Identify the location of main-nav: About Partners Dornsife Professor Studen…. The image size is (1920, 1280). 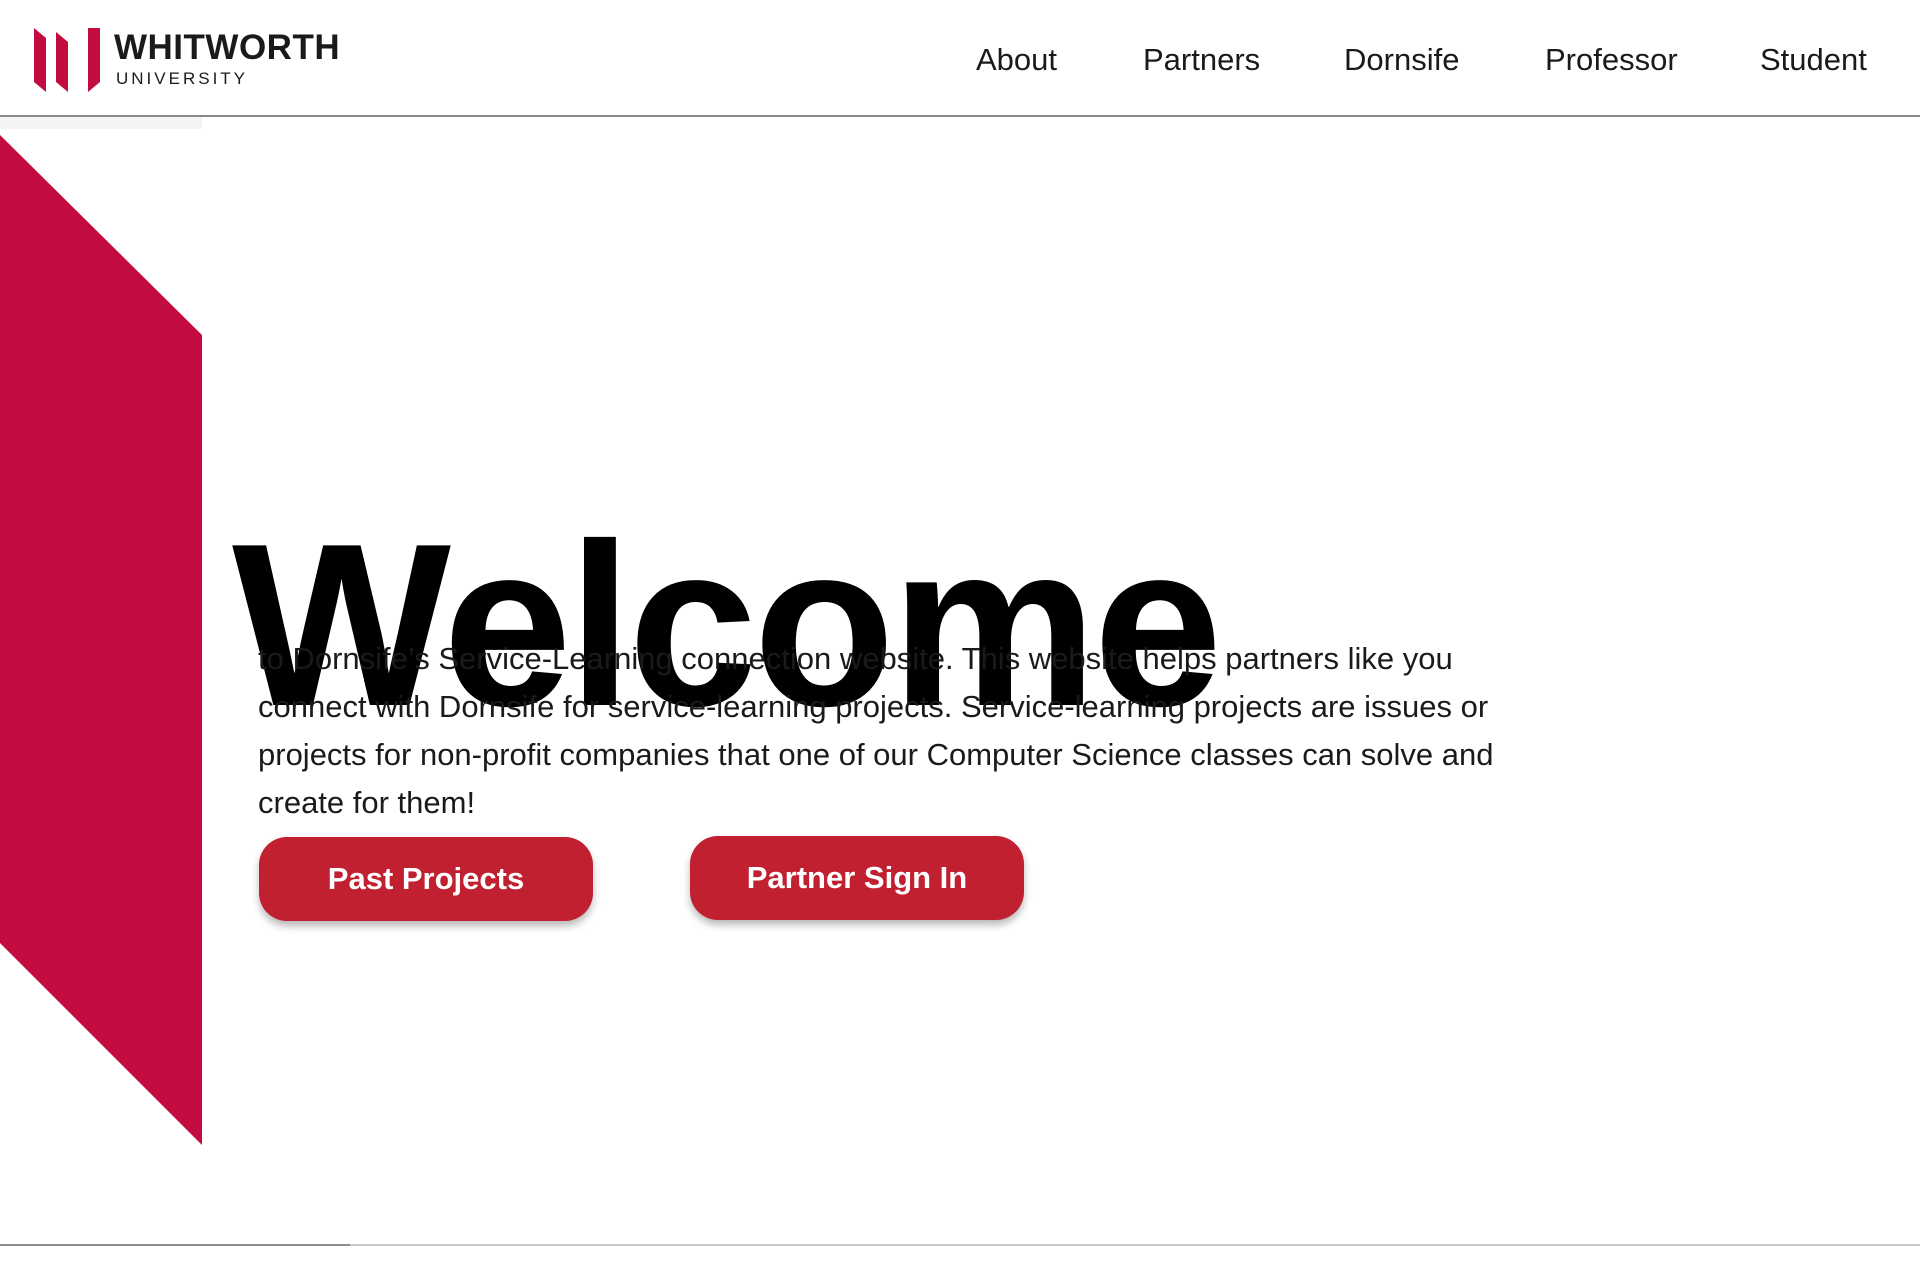
(1420, 58).